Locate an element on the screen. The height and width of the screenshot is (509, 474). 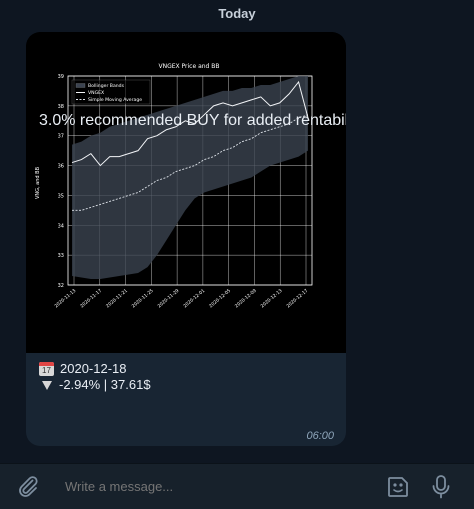
down-triangle-icon is located at coordinates (47, 385).